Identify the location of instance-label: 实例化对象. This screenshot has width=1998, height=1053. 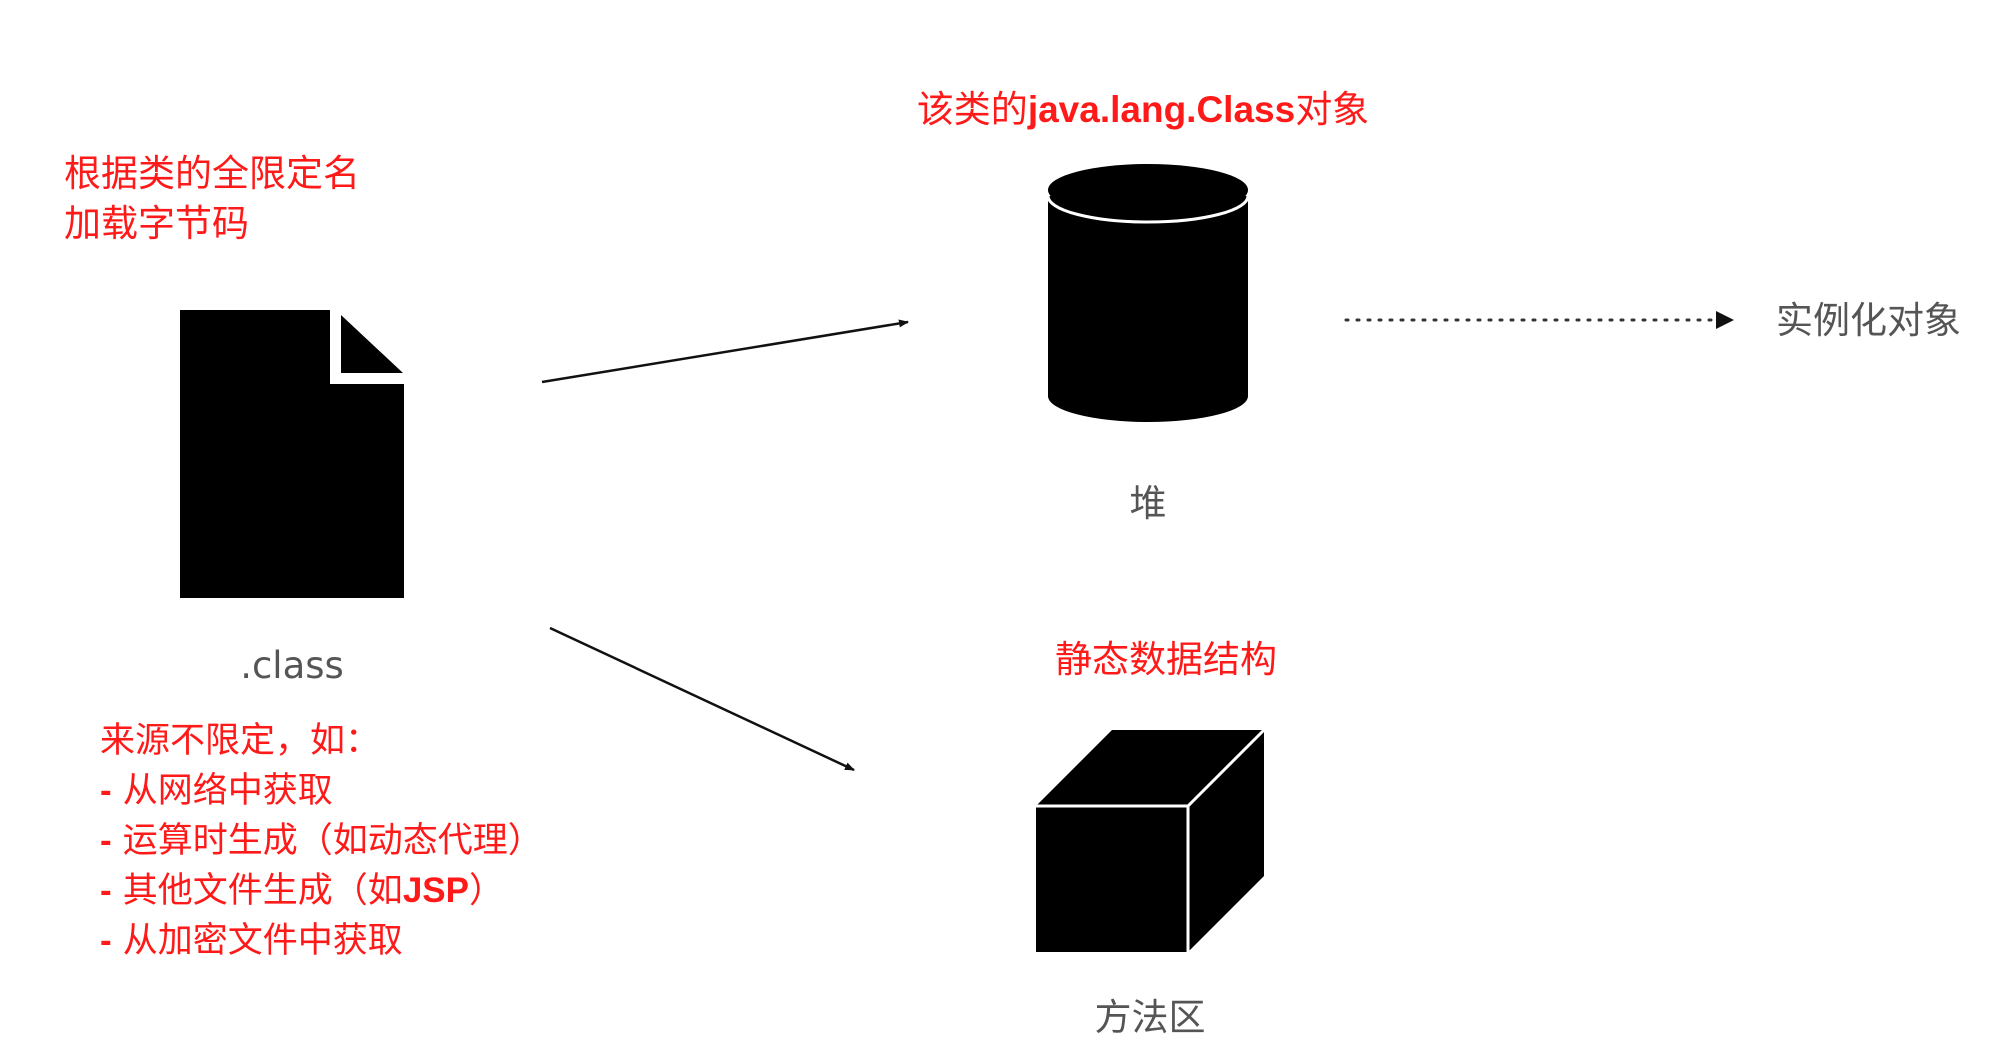
(1868, 320).